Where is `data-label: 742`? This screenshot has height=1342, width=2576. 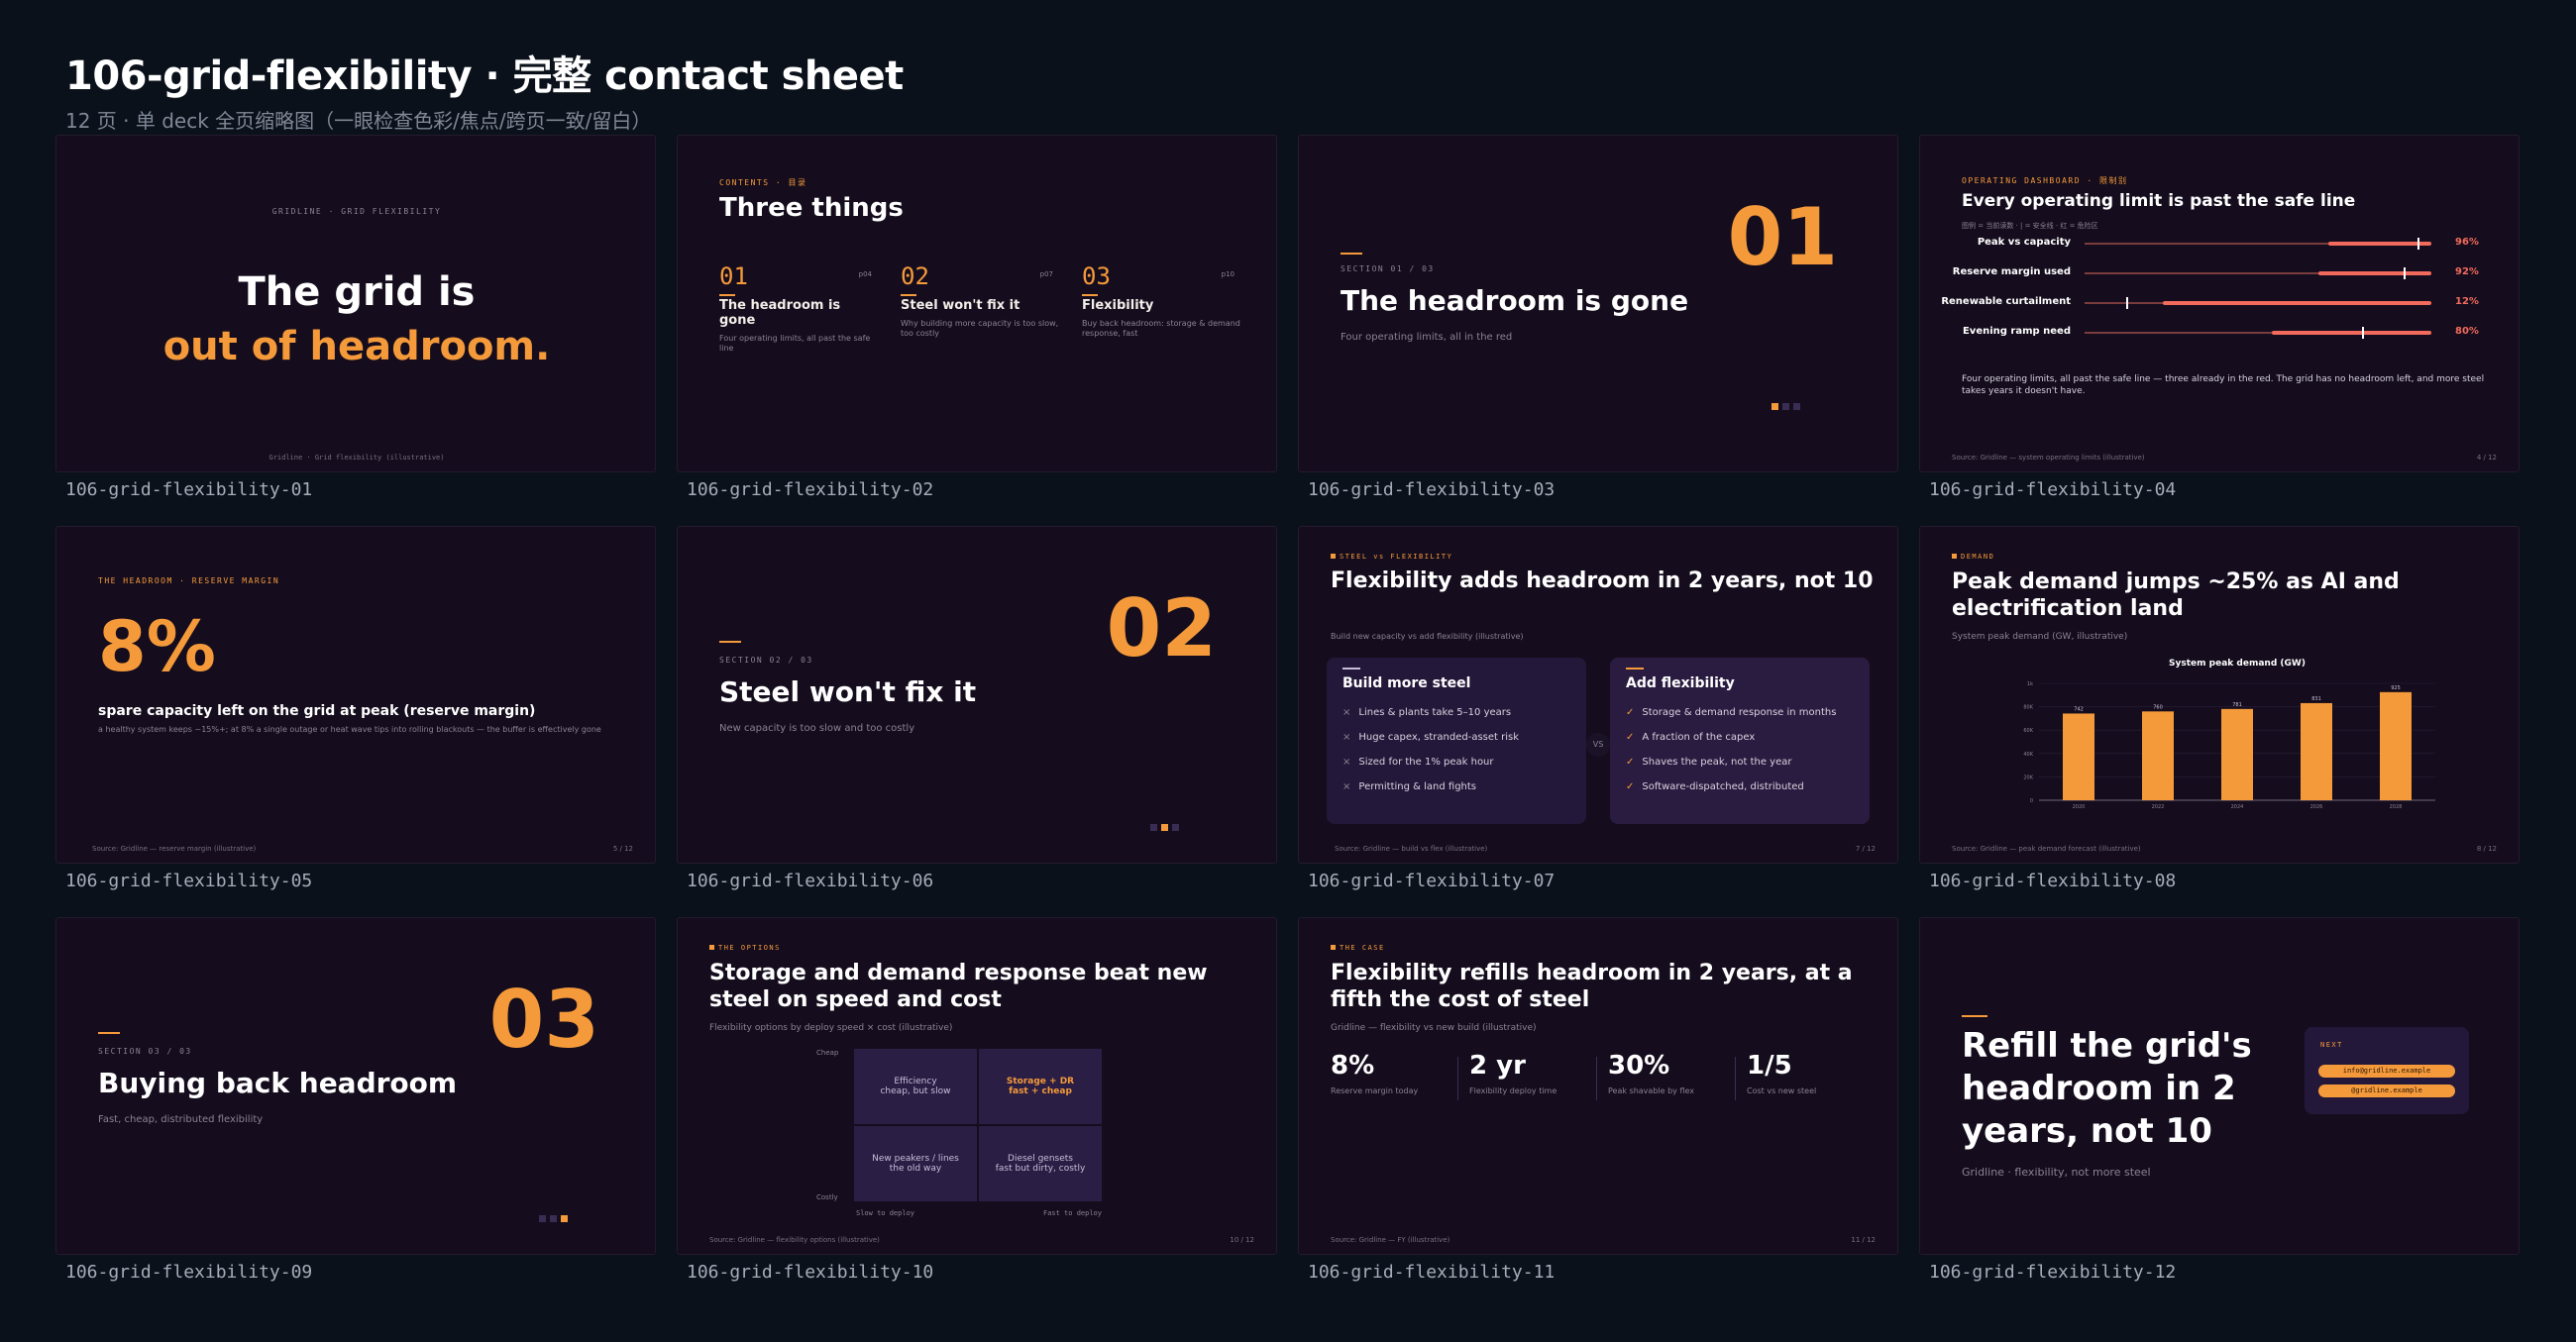 data-label: 742 is located at coordinates (2079, 709).